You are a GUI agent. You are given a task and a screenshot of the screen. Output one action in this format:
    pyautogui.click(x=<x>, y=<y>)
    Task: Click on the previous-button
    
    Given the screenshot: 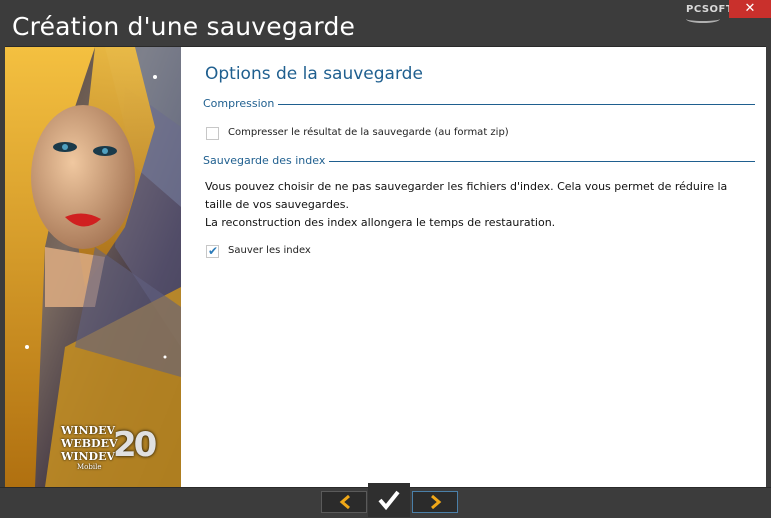 What is the action you would take?
    pyautogui.click(x=344, y=502)
    